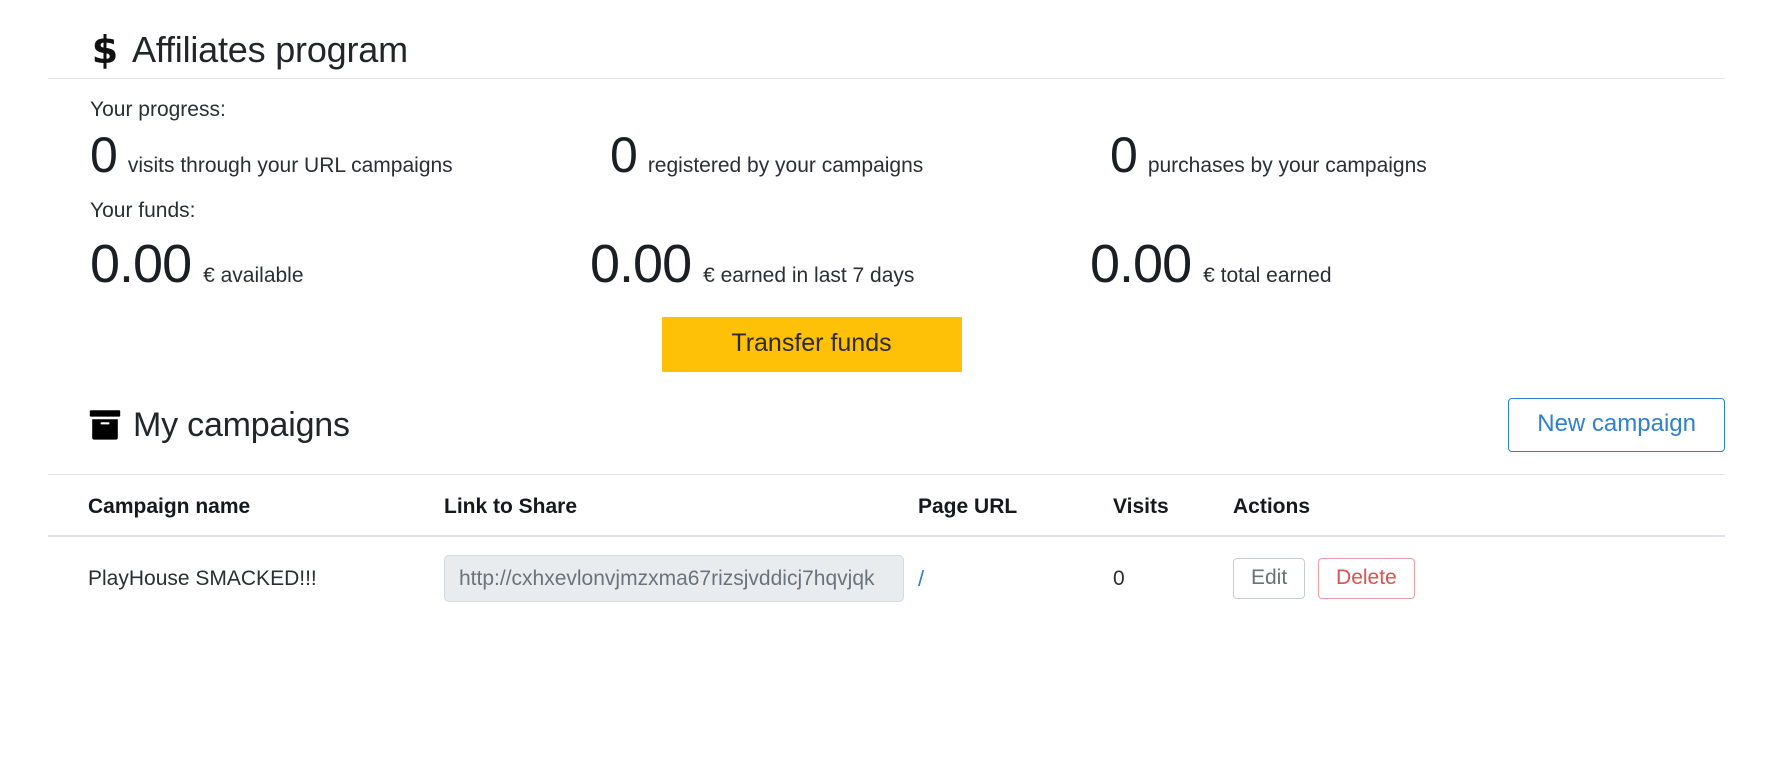 The height and width of the screenshot is (781, 1773). I want to click on column-header-page-url: Page URL, so click(1015, 516).